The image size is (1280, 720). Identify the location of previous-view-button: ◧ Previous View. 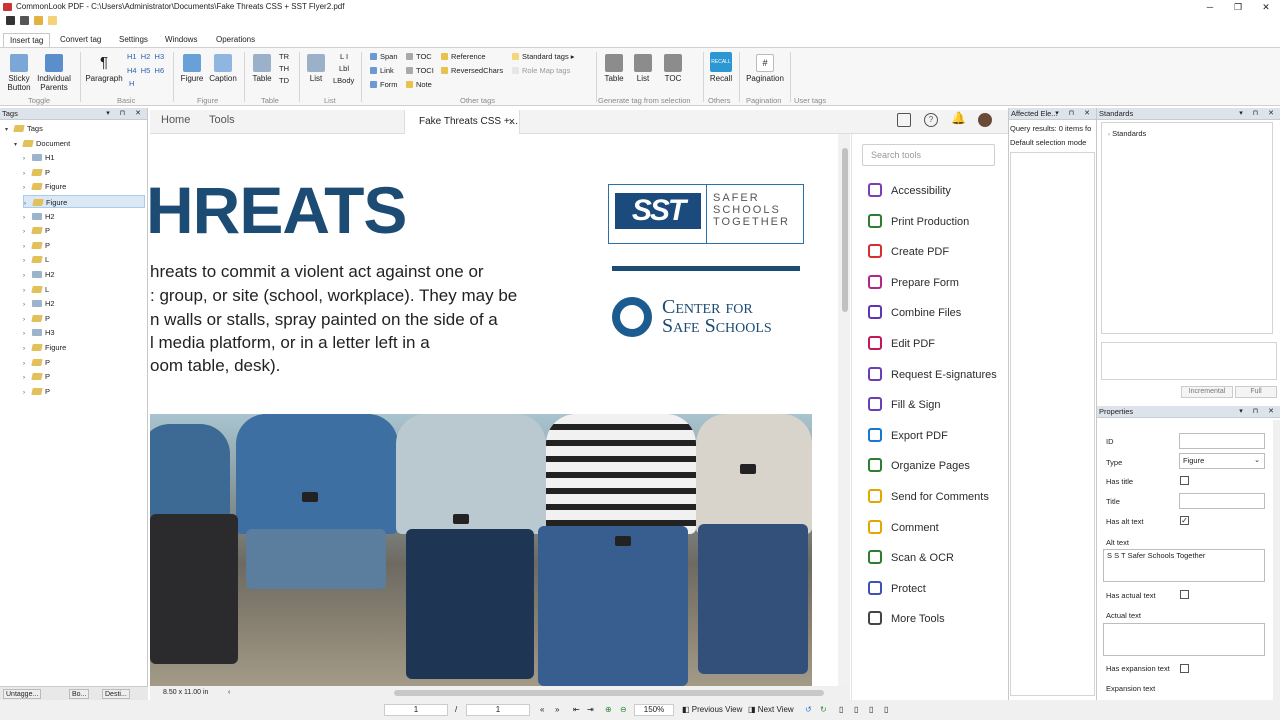
(712, 710).